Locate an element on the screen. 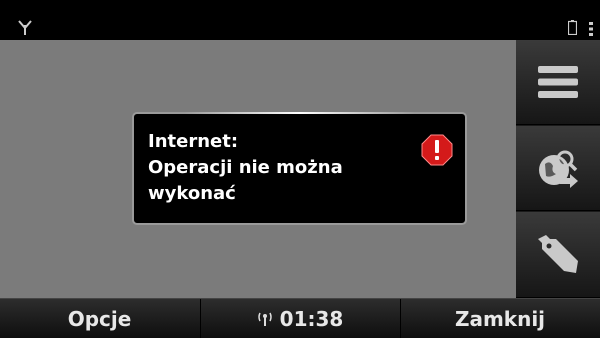  status-bar is located at coordinates (300, 20).